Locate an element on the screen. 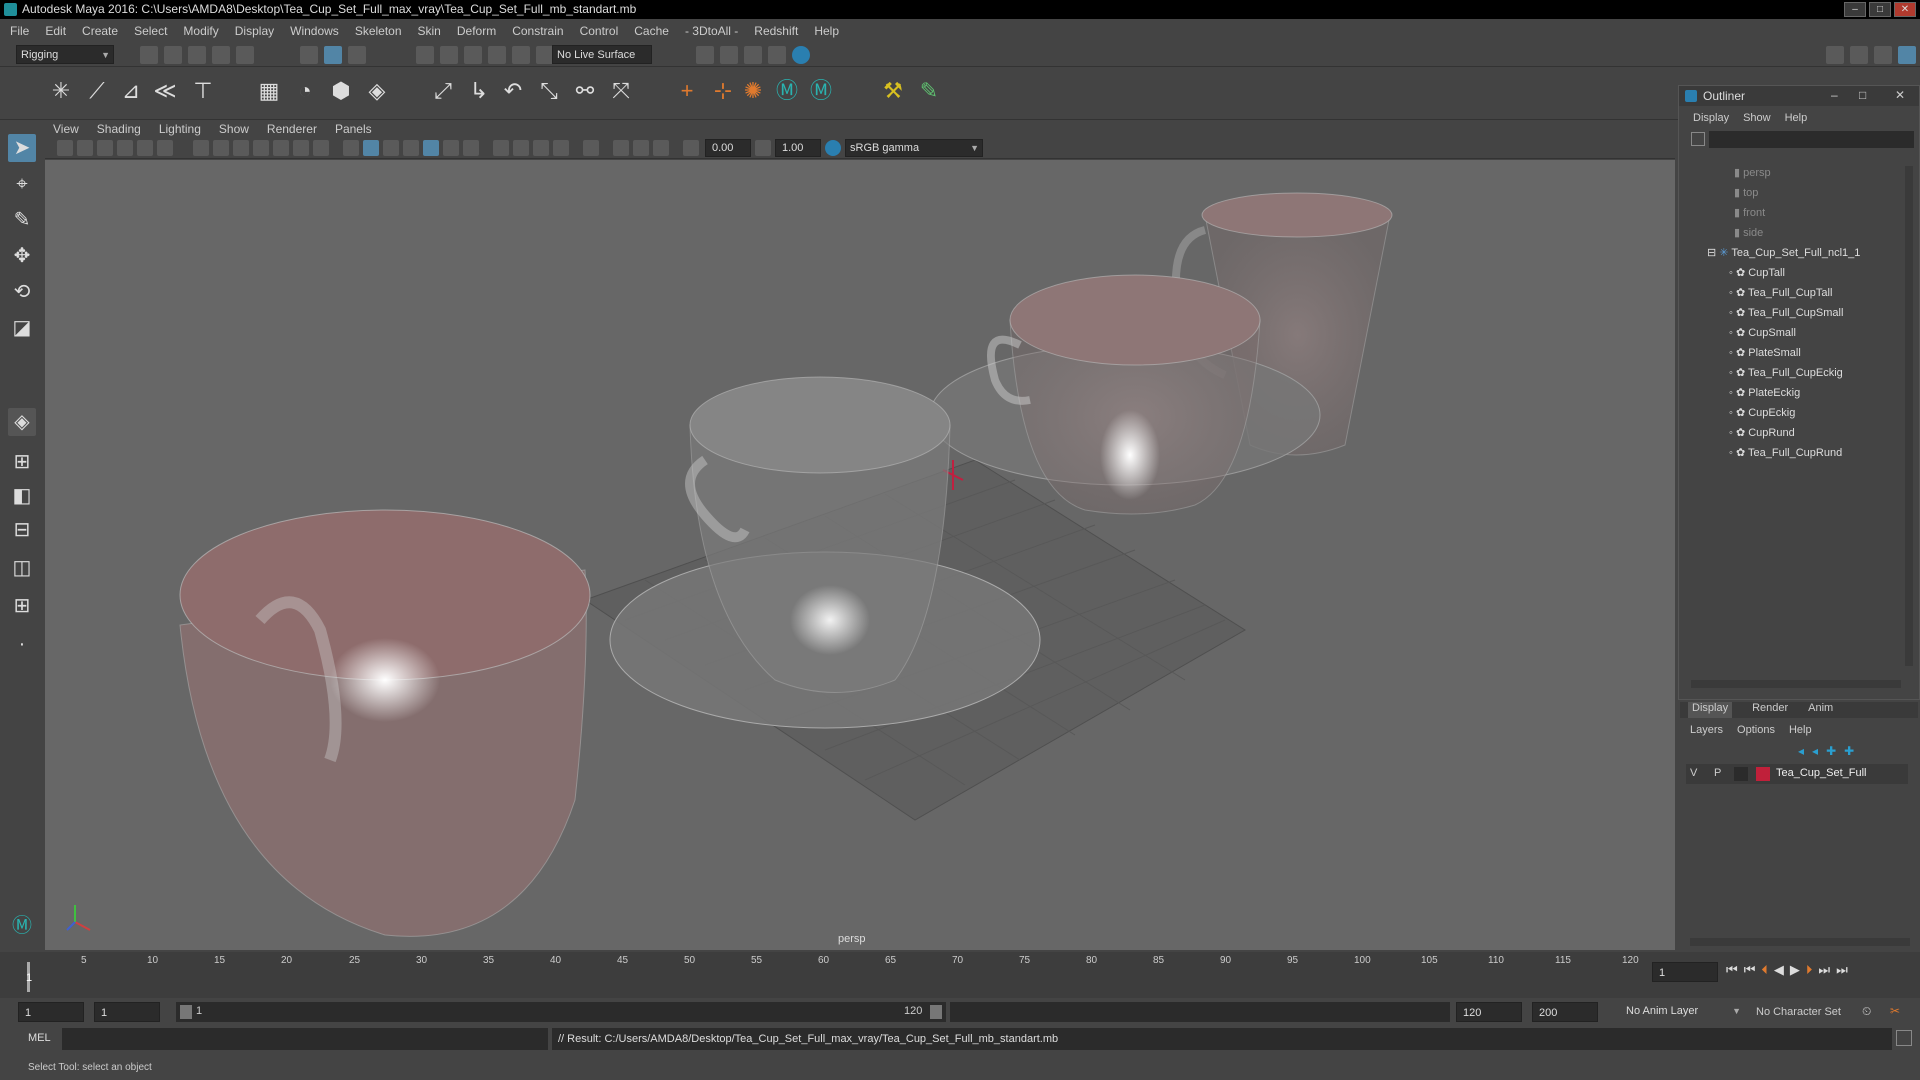 The width and height of the screenshot is (1920, 1080). step-forward-key-icon: ⏭ is located at coordinates (1824, 970).